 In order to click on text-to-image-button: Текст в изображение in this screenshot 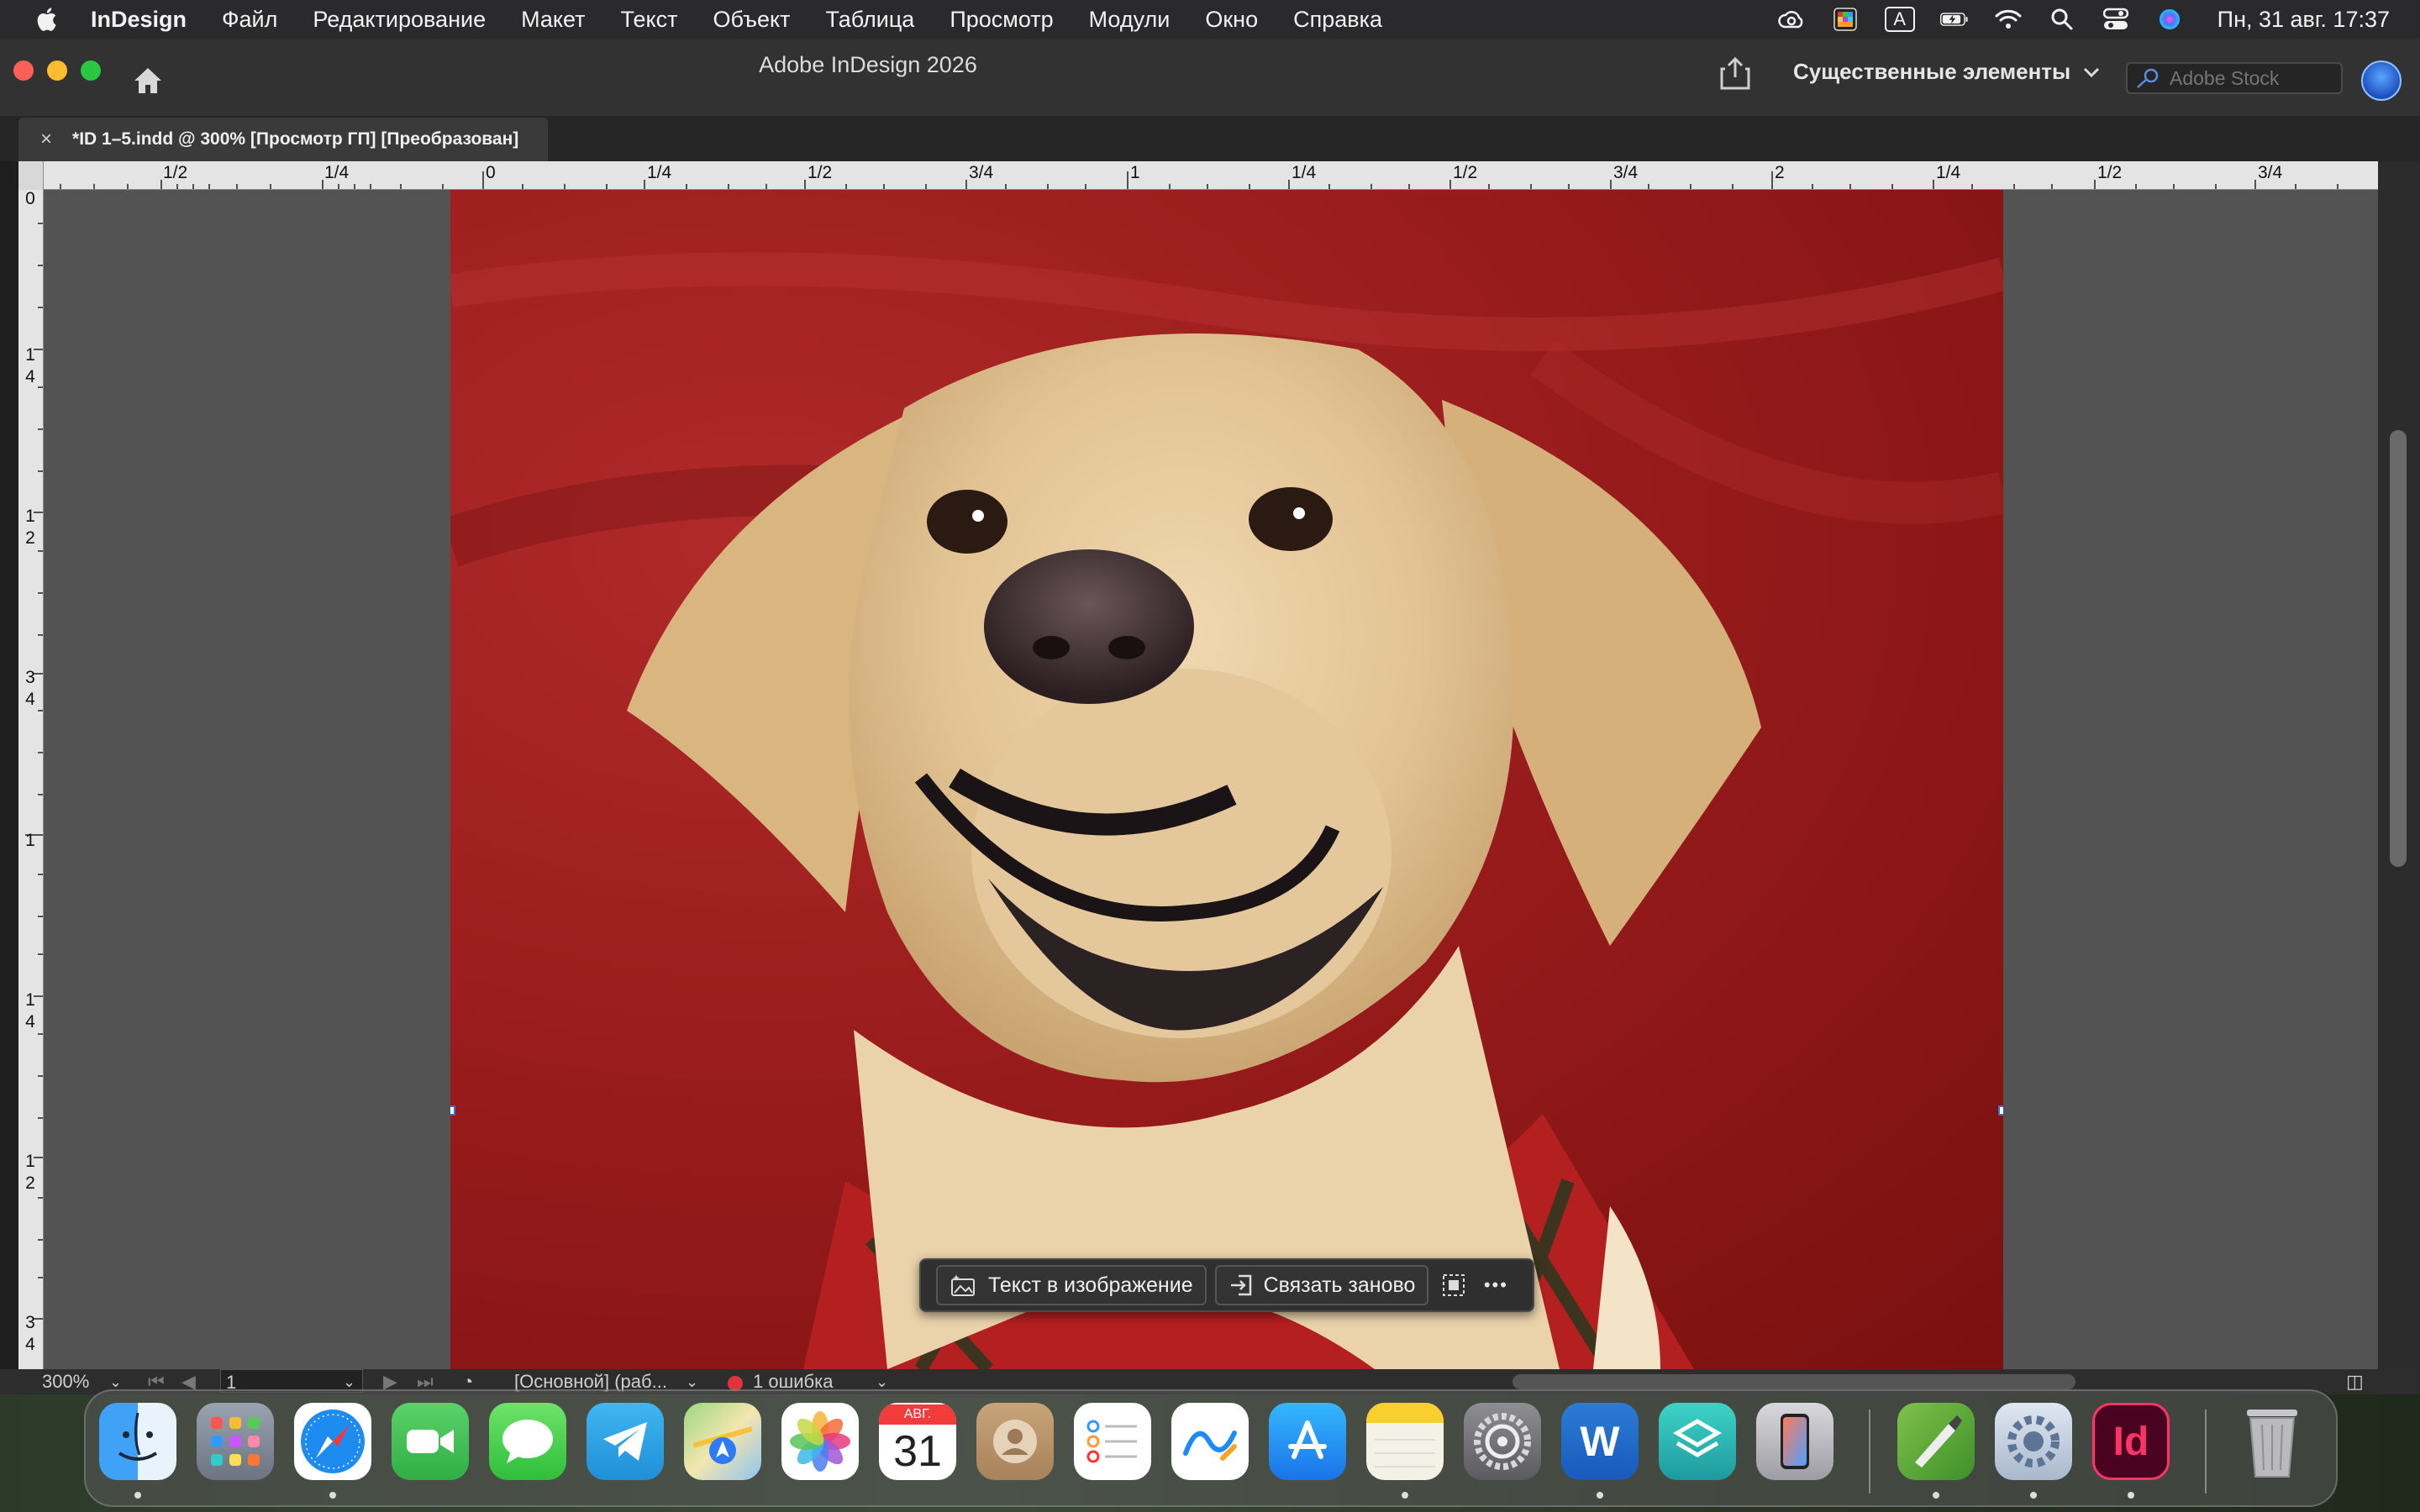, I will do `click(1072, 1285)`.